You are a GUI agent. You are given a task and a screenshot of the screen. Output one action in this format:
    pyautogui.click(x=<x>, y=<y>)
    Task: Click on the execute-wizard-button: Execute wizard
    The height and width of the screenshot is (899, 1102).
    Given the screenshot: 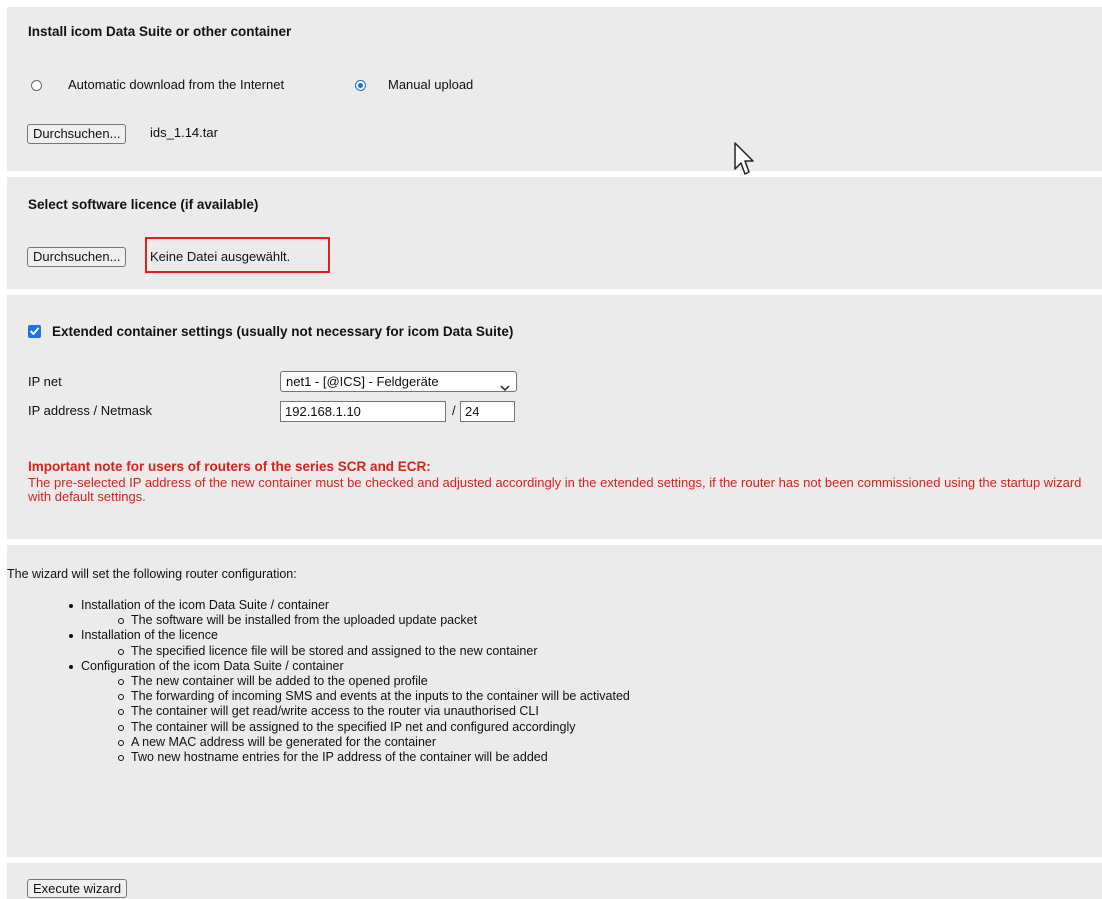 What is the action you would take?
    pyautogui.click(x=77, y=888)
    